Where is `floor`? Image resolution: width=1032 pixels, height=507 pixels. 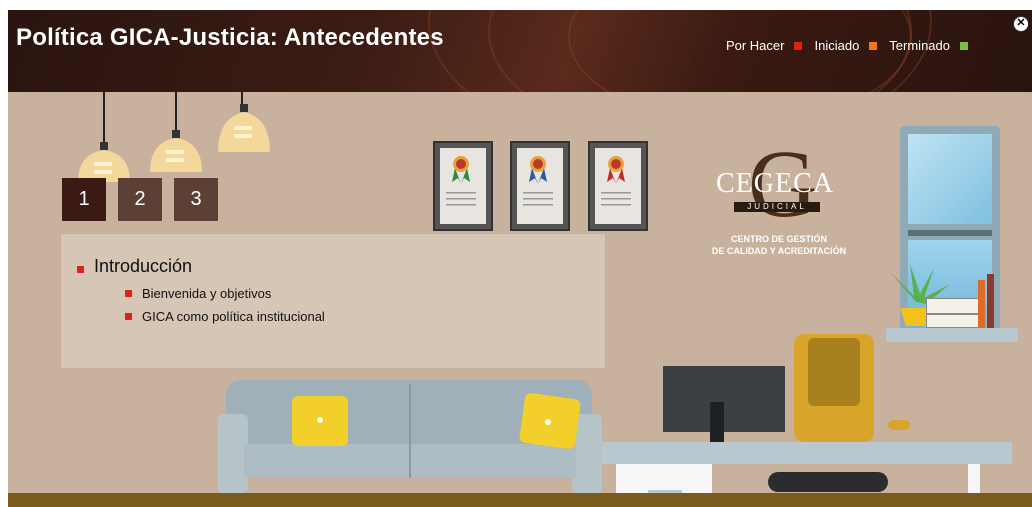
floor is located at coordinates (520, 500).